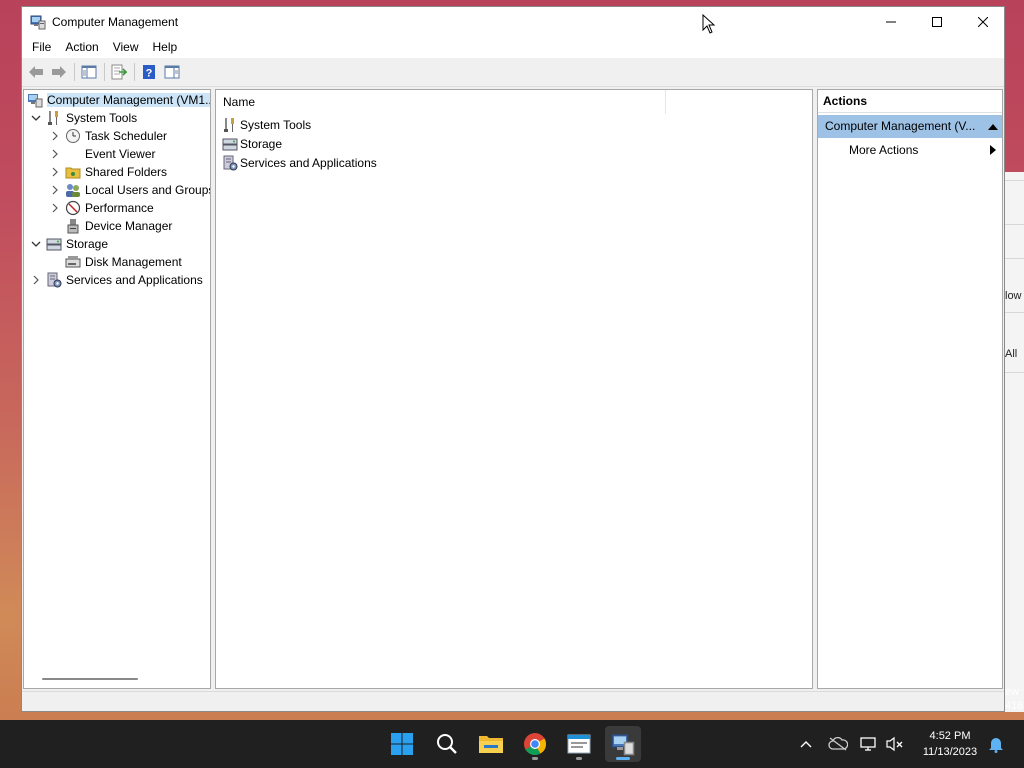 The height and width of the screenshot is (768, 1024). I want to click on back-button, so click(36, 72).